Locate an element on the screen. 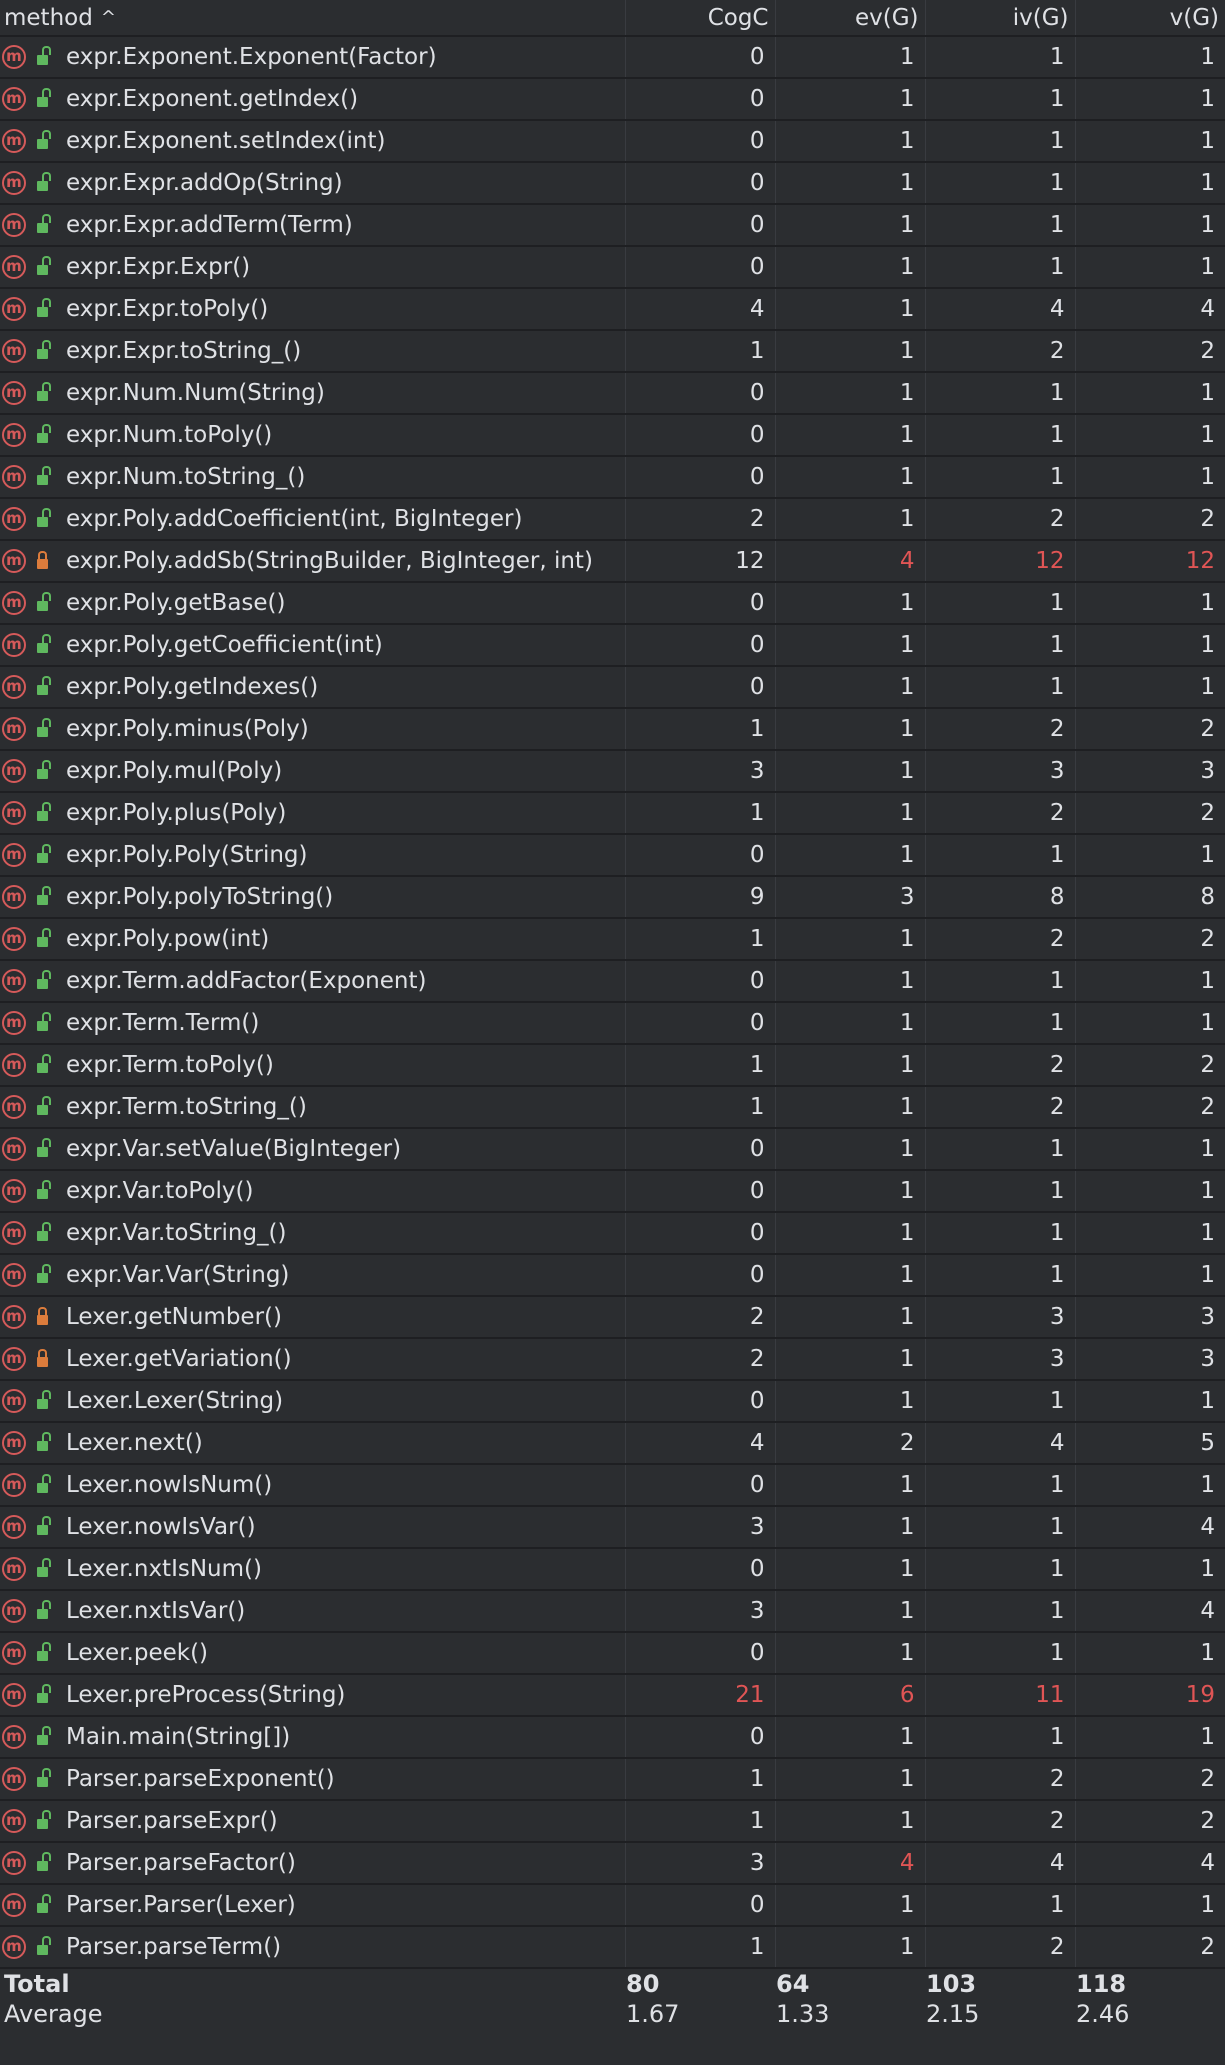  table-row: m expr.Expr.addTerm(Term) 0 1 1 1 is located at coordinates (612, 225).